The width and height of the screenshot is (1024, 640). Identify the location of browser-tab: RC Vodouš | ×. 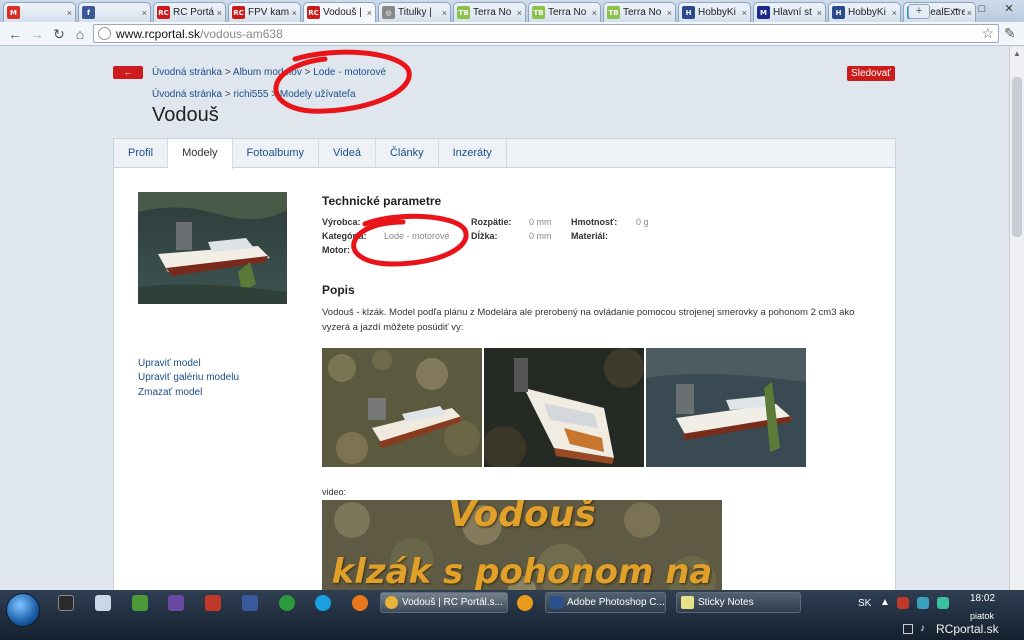
(339, 12).